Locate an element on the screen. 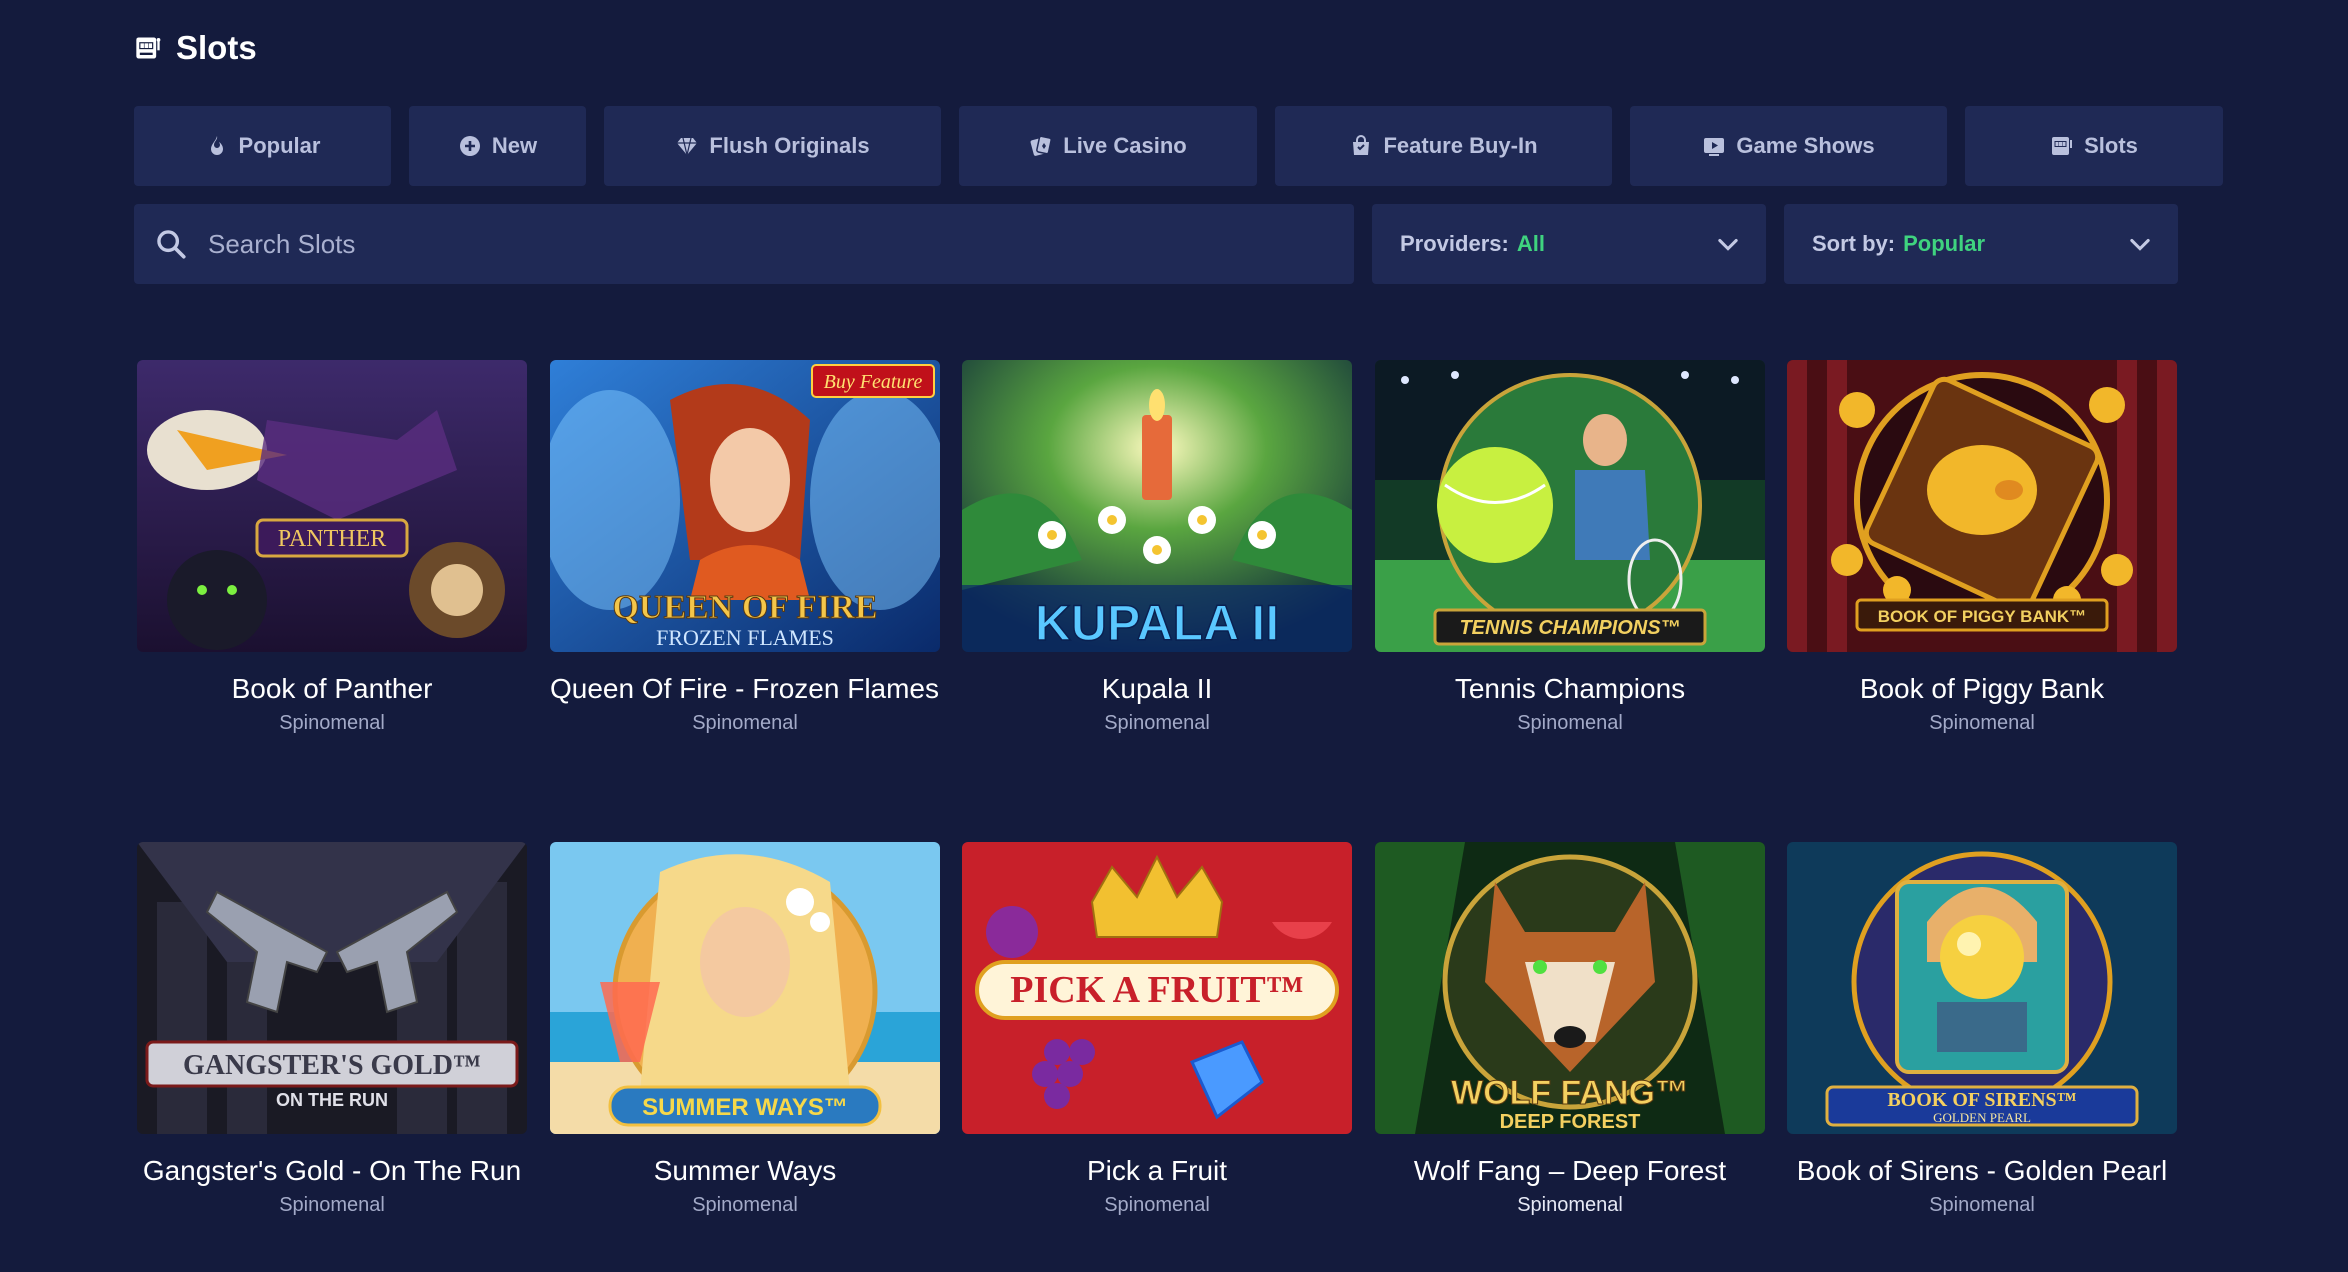 The image size is (2348, 1272). sort-label: Sort by: is located at coordinates (1854, 243).